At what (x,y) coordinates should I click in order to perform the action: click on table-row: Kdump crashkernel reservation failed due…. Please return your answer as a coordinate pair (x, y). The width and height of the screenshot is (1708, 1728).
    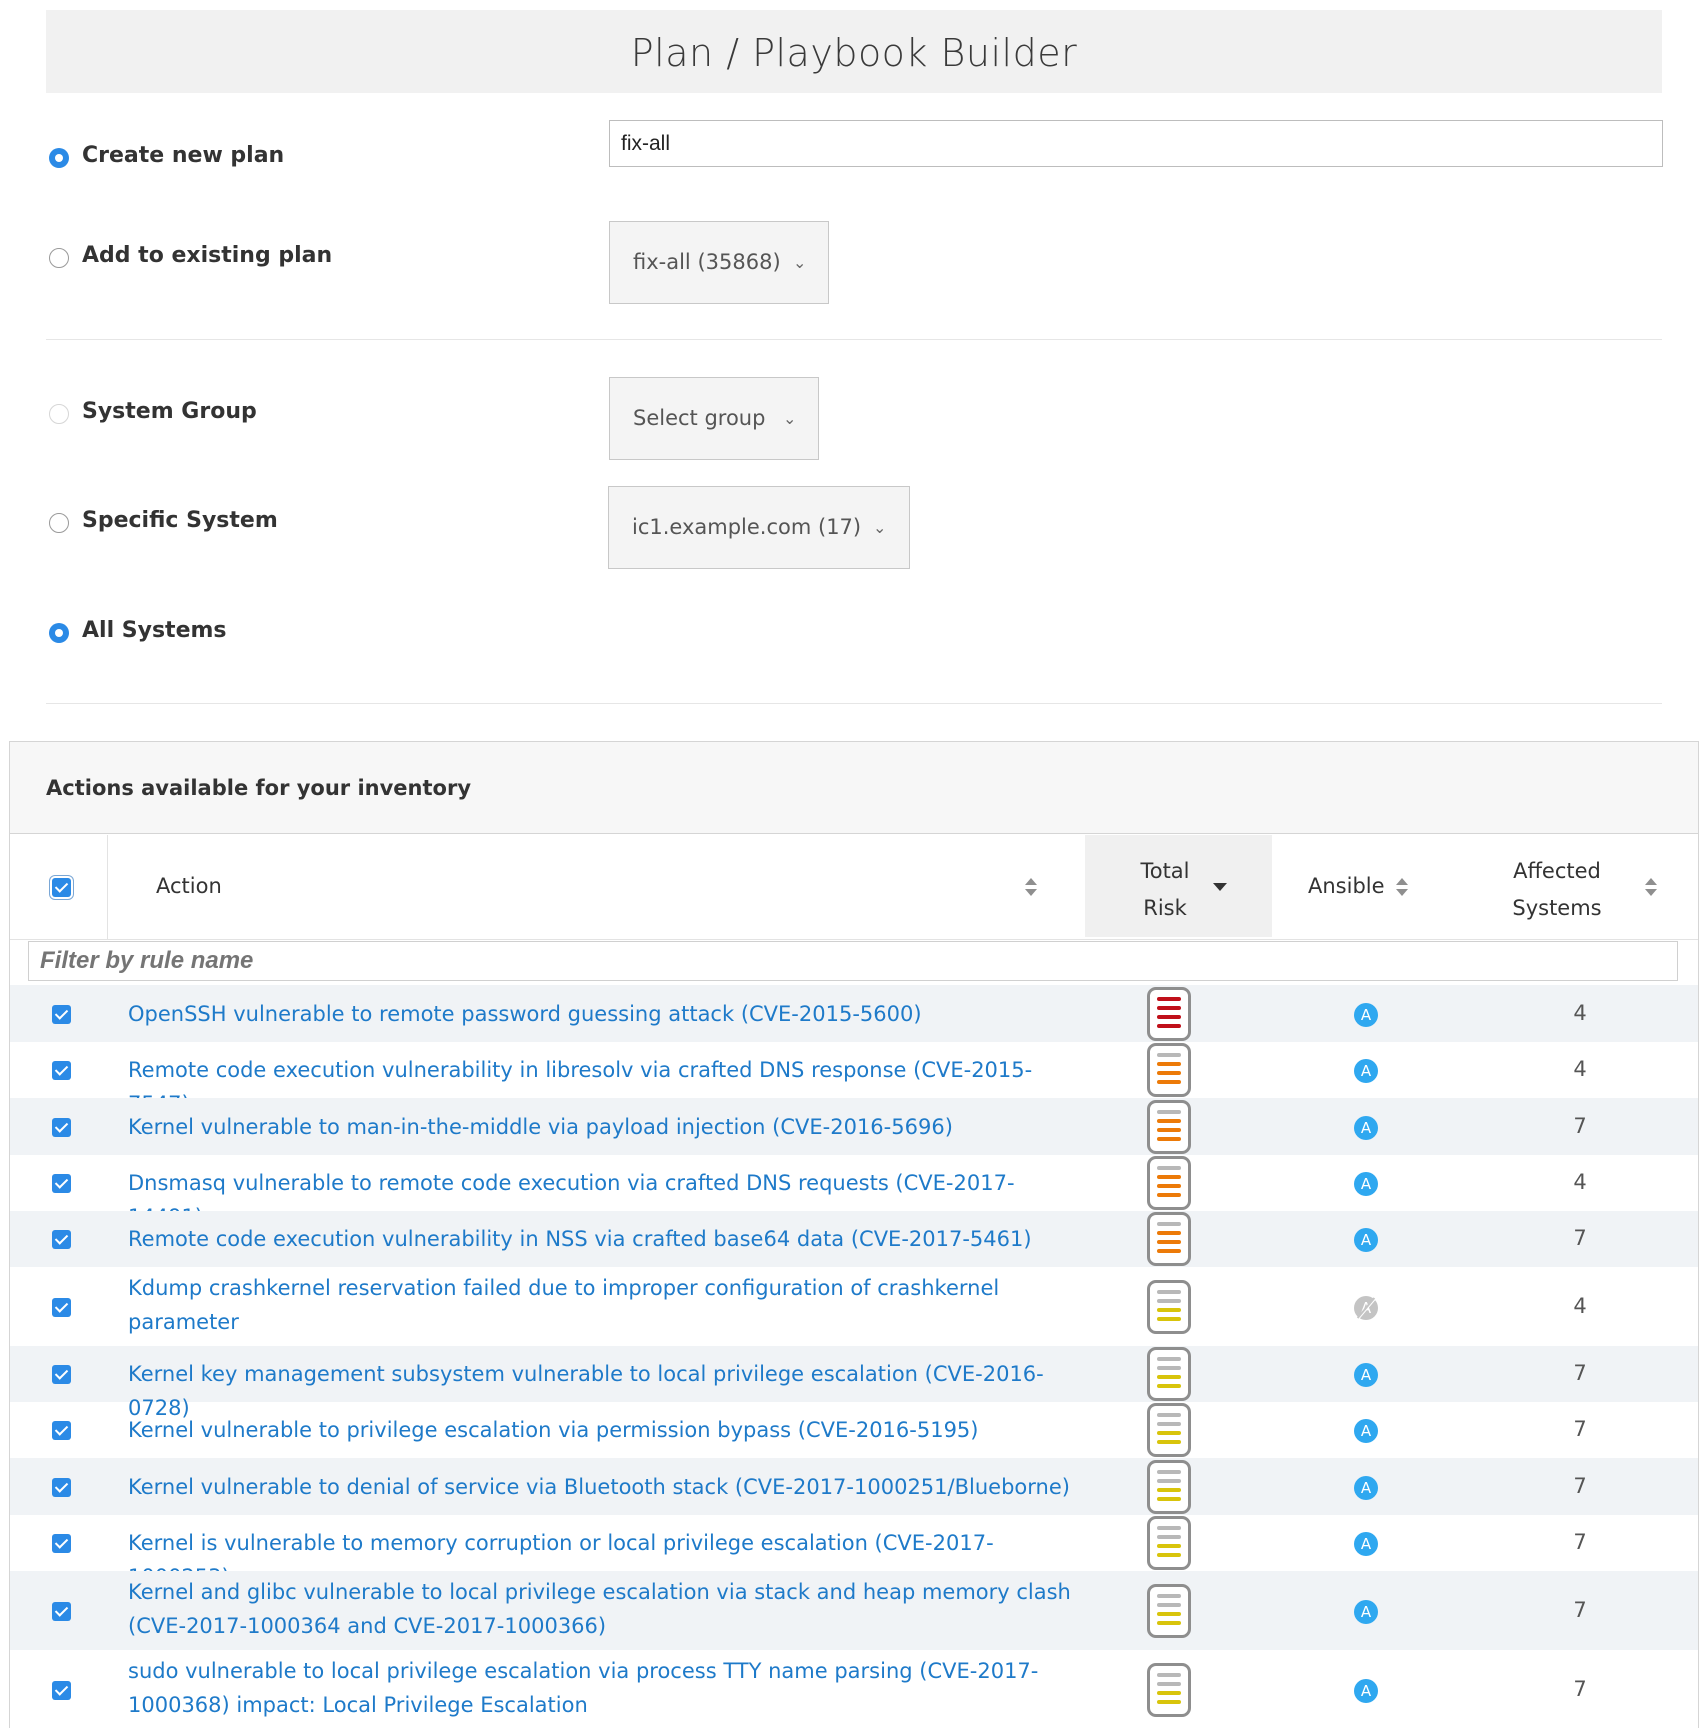
    Looking at the image, I should click on (854, 1306).